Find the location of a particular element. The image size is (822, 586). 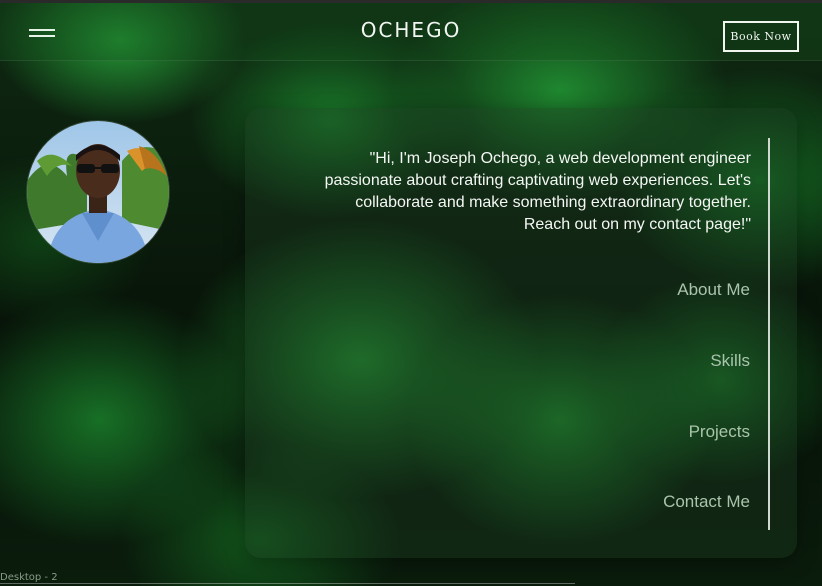

frame-label: Desktop - 2 is located at coordinates (29, 577).